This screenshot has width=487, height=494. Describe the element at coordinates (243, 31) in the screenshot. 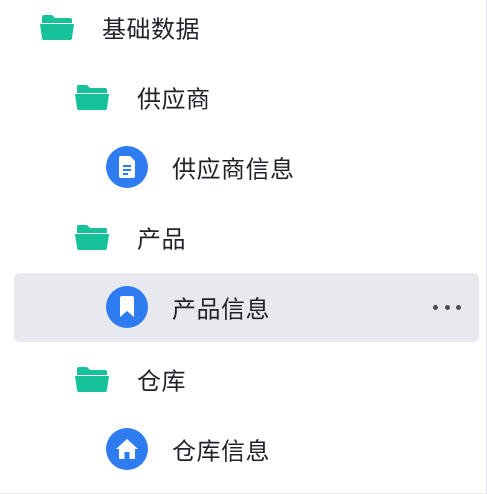

I see `tree-node-root: 基础数据` at that location.